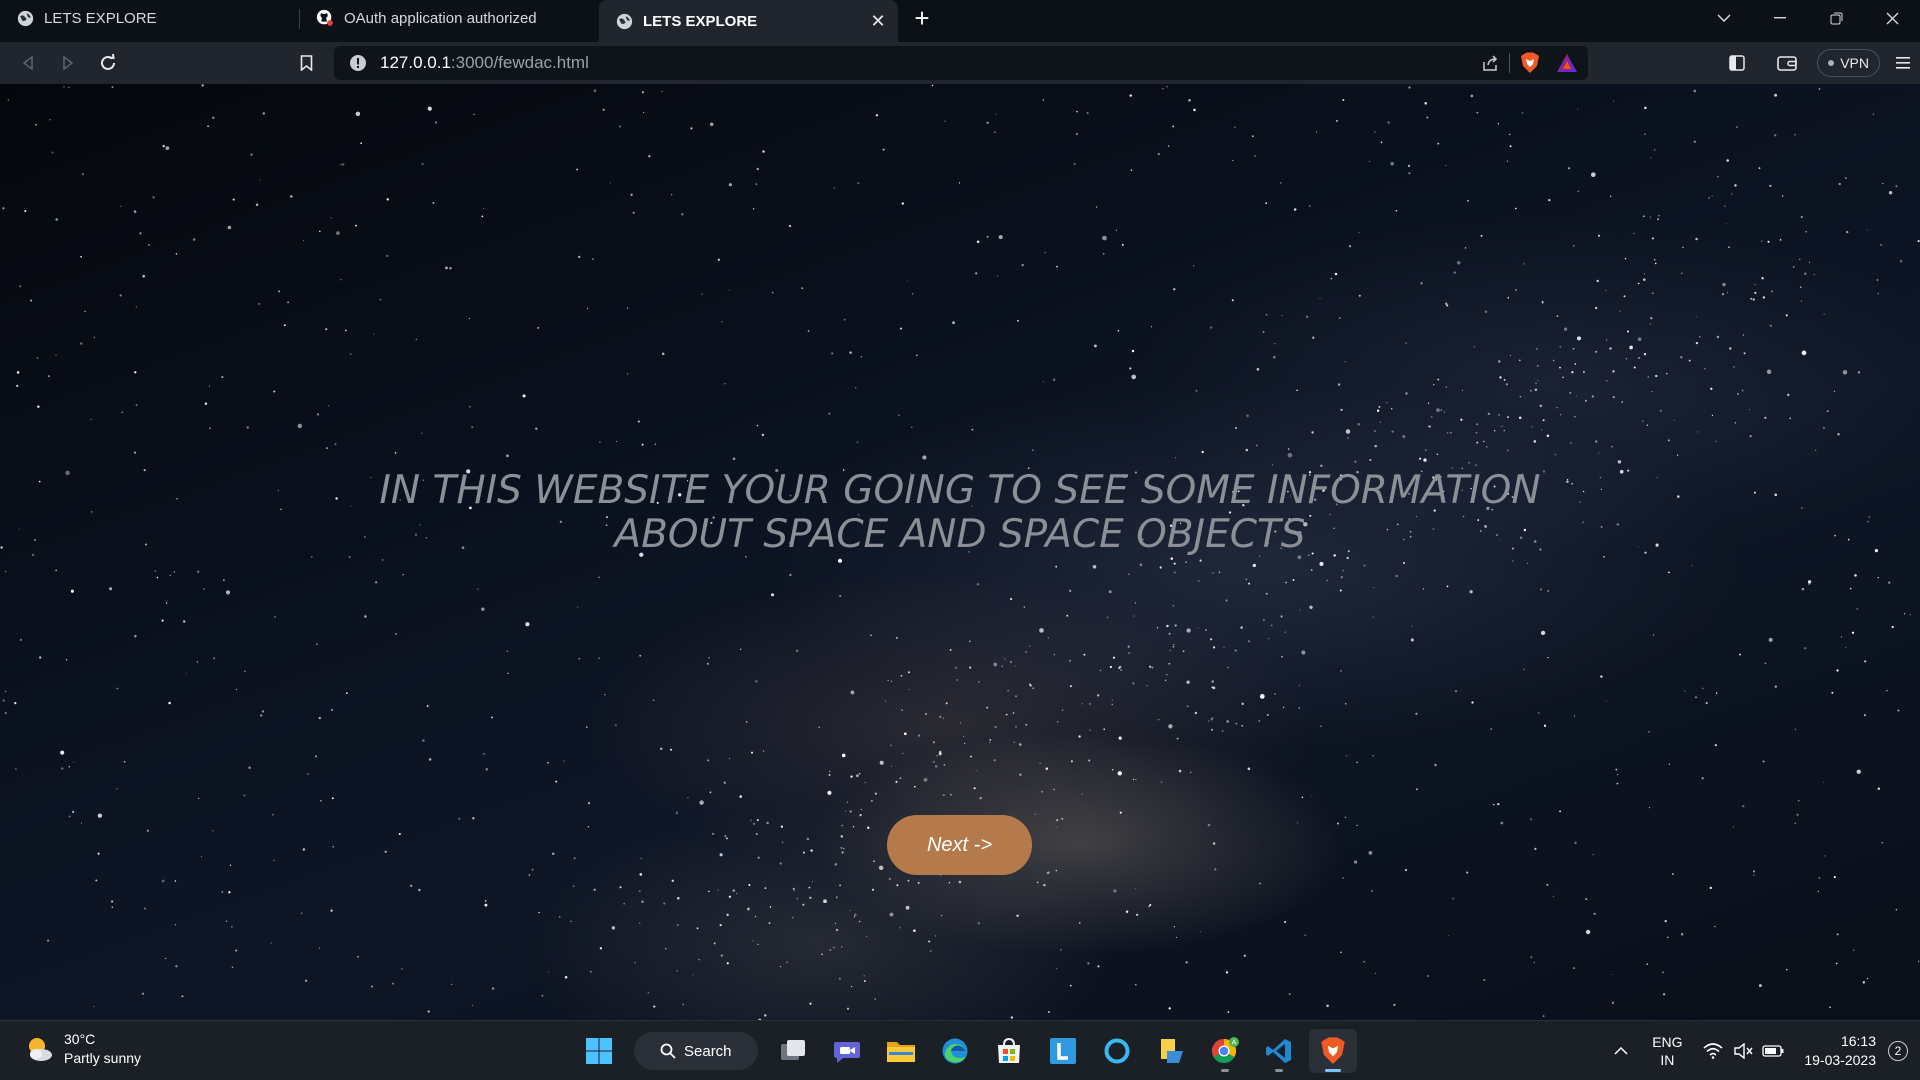 Image resolution: width=1920 pixels, height=1080 pixels. I want to click on search-icon, so click(668, 1051).